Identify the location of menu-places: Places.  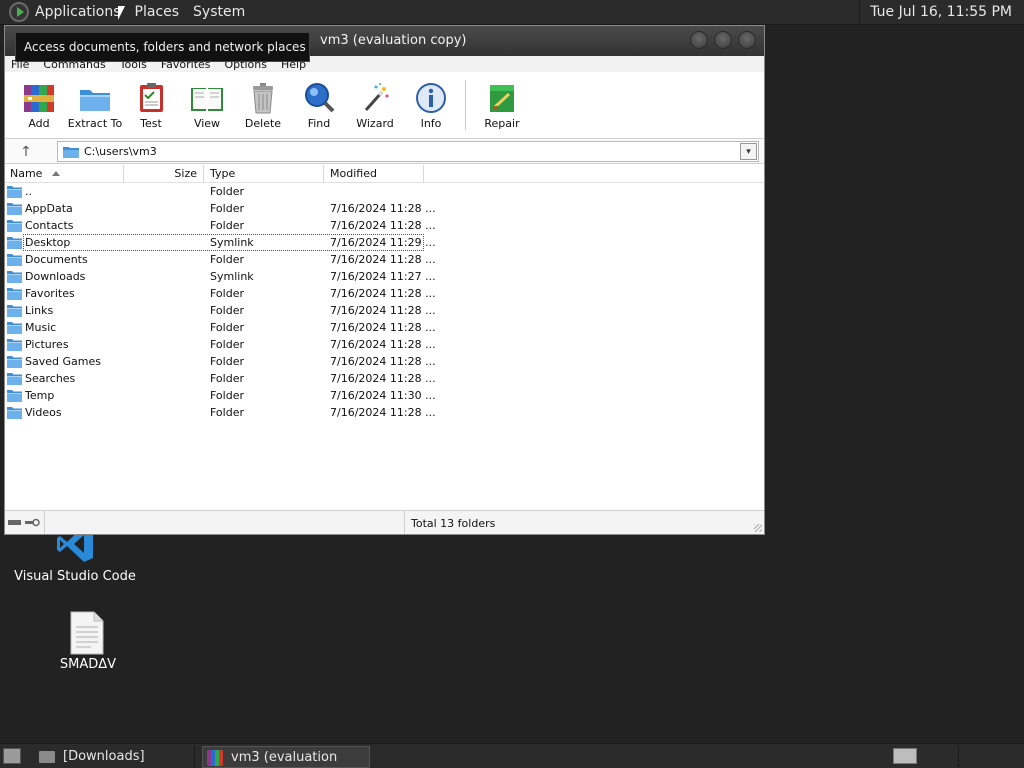
(157, 12).